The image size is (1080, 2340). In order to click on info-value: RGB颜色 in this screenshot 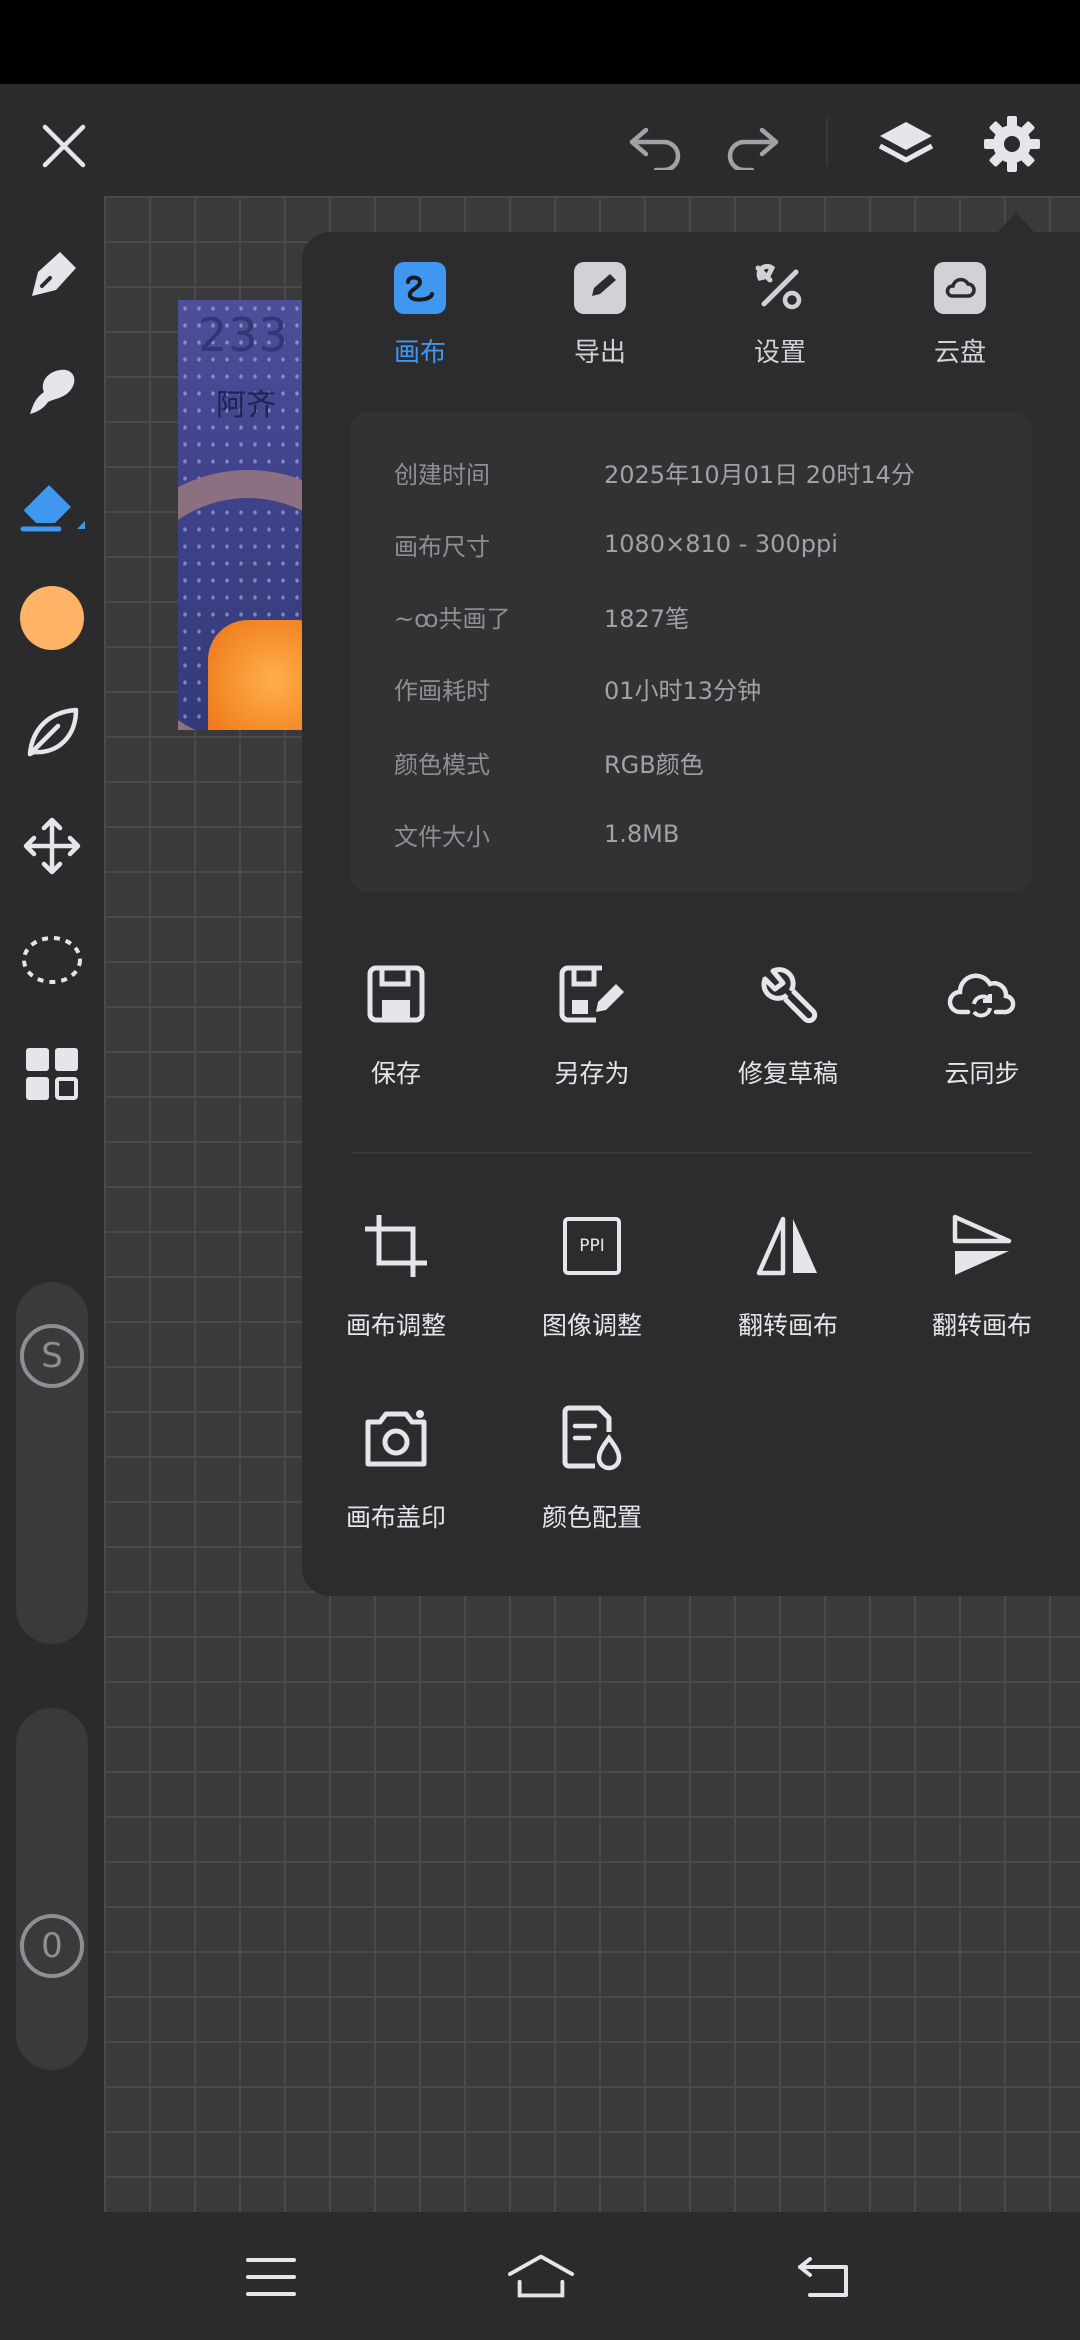, I will do `click(654, 764)`.